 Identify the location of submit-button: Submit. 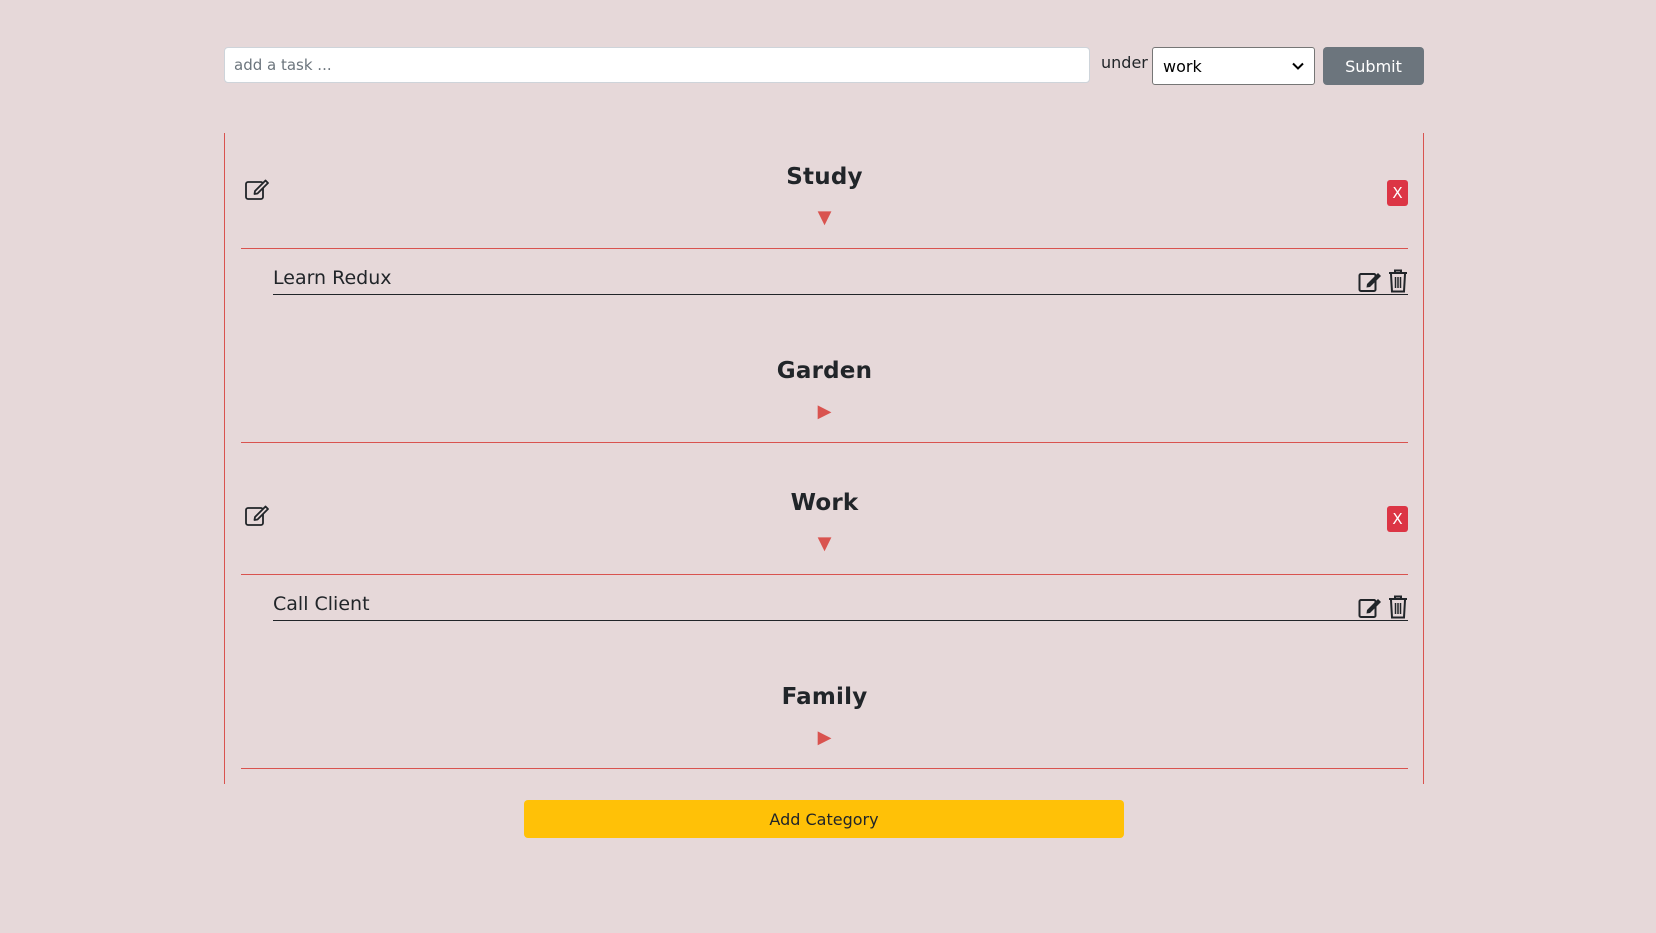
(1373, 66).